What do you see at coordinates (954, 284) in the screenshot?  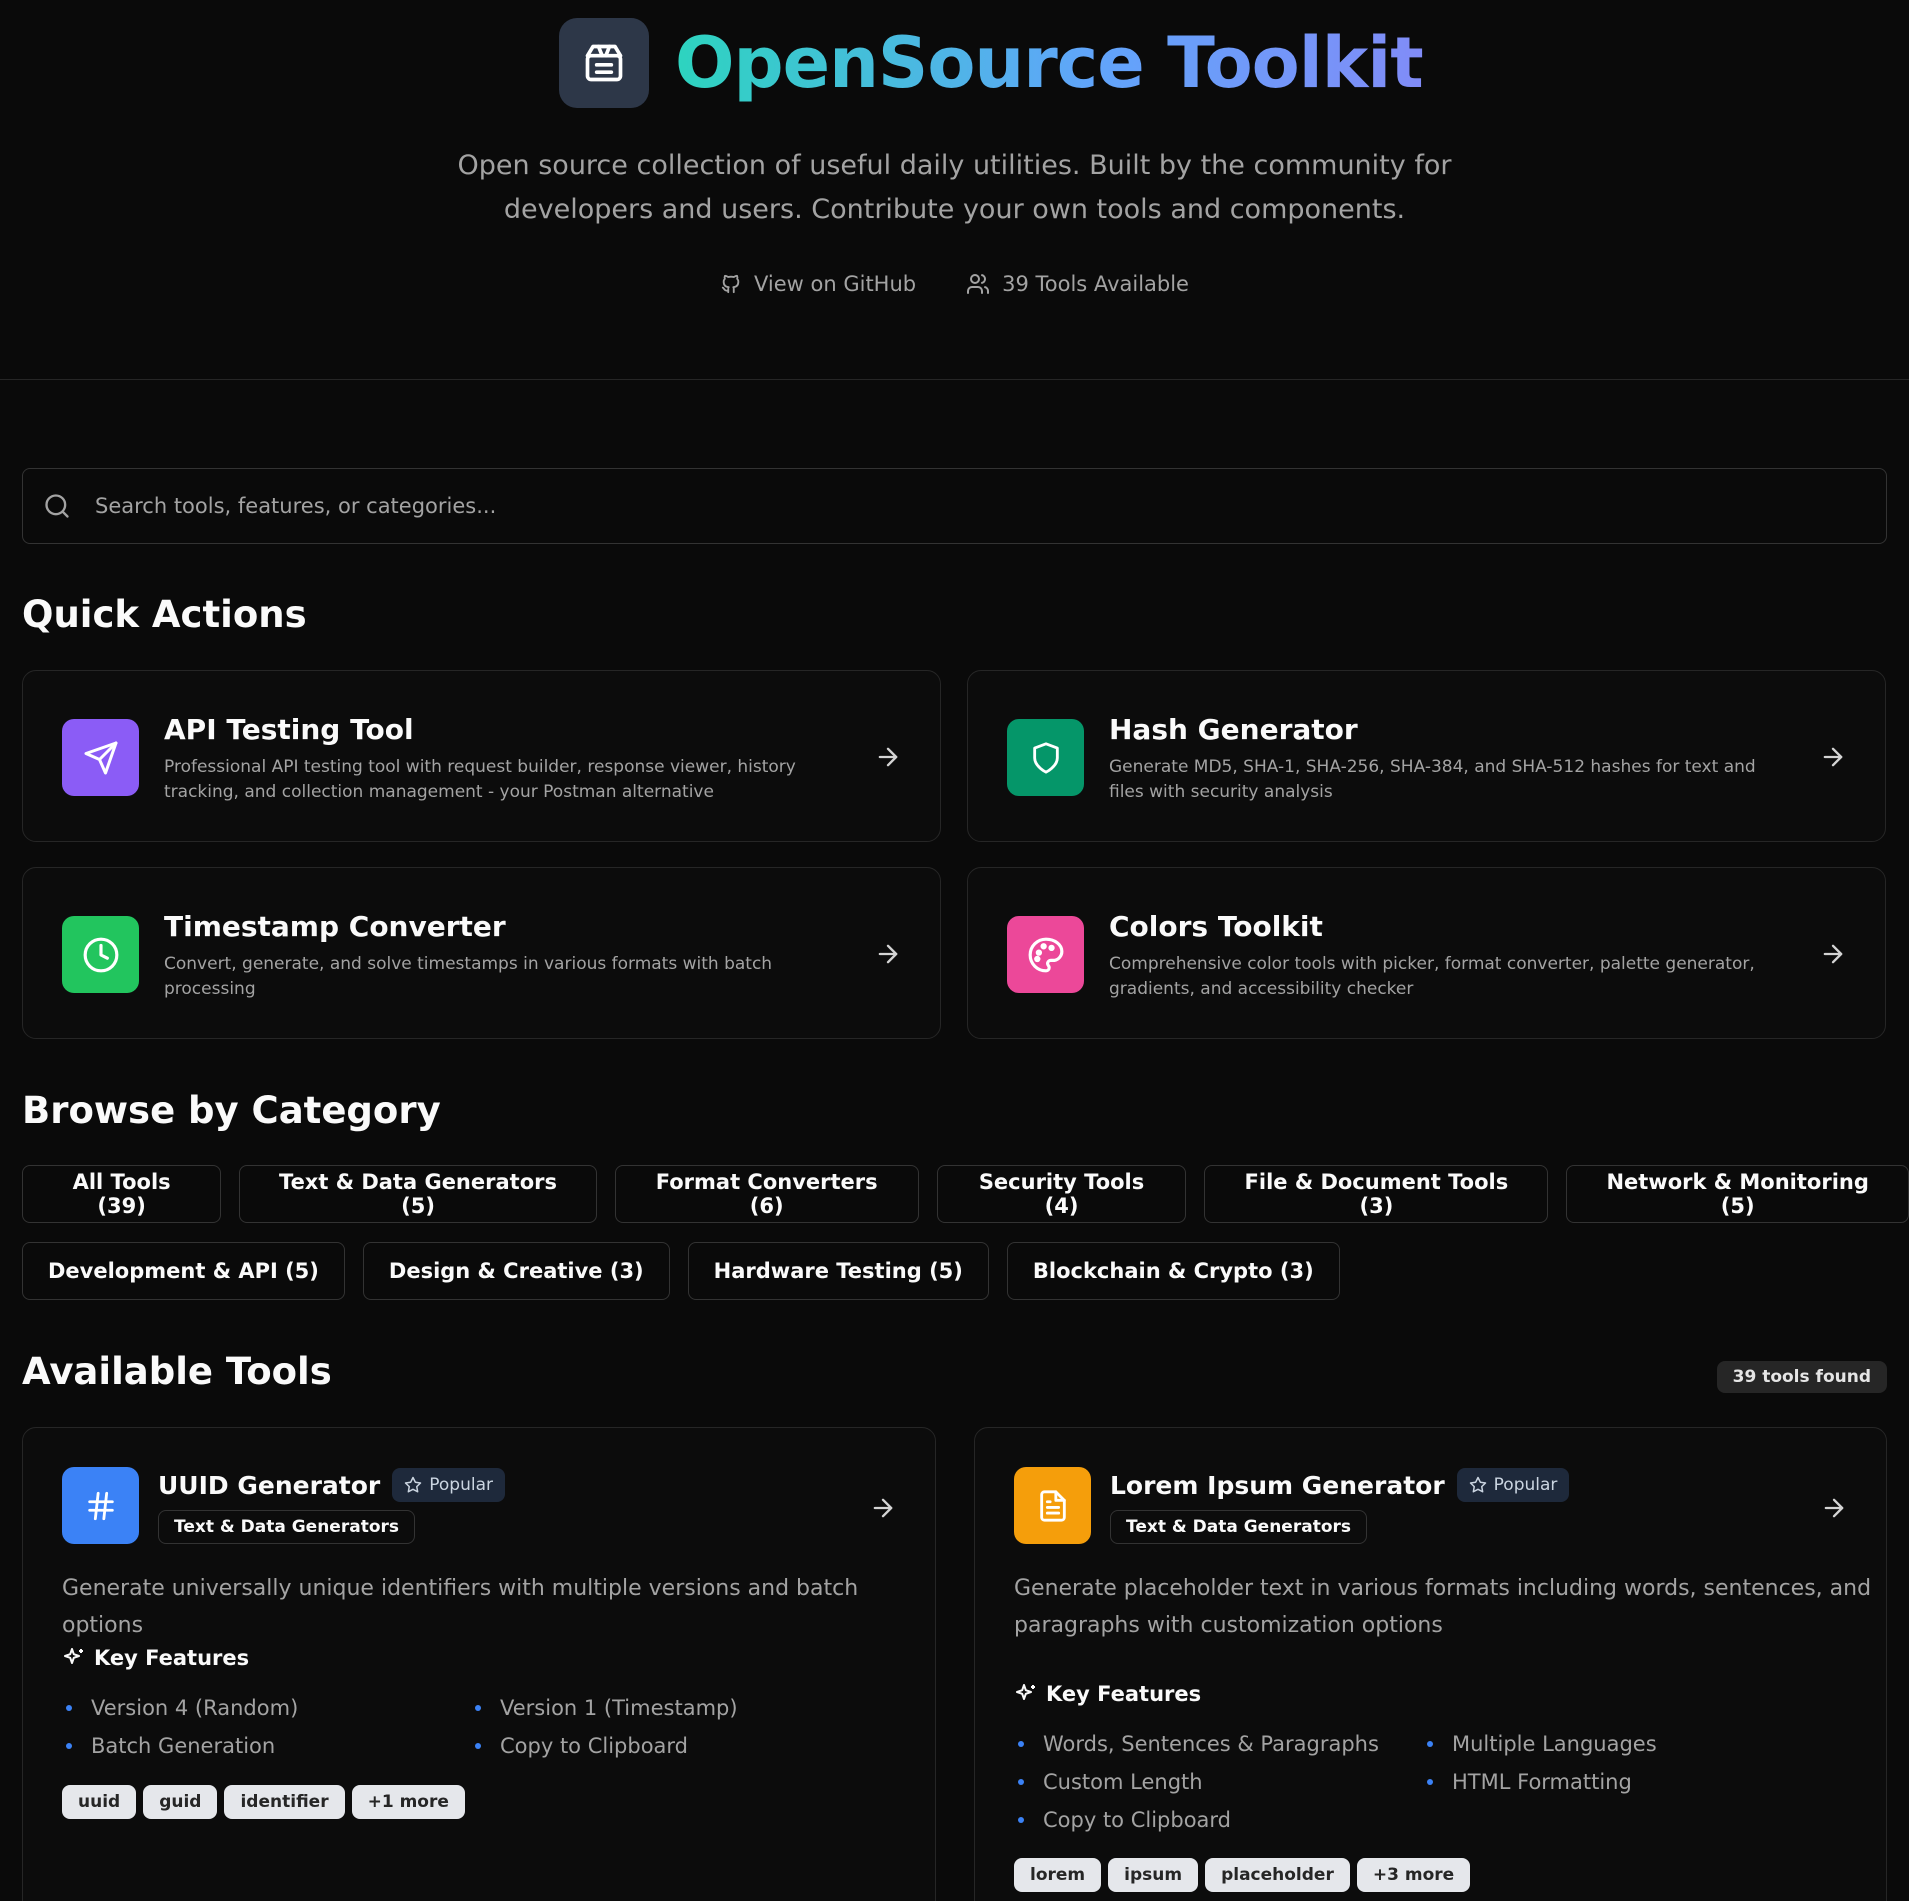 I see `hero-links: View on GitHub 39 Tools Available` at bounding box center [954, 284].